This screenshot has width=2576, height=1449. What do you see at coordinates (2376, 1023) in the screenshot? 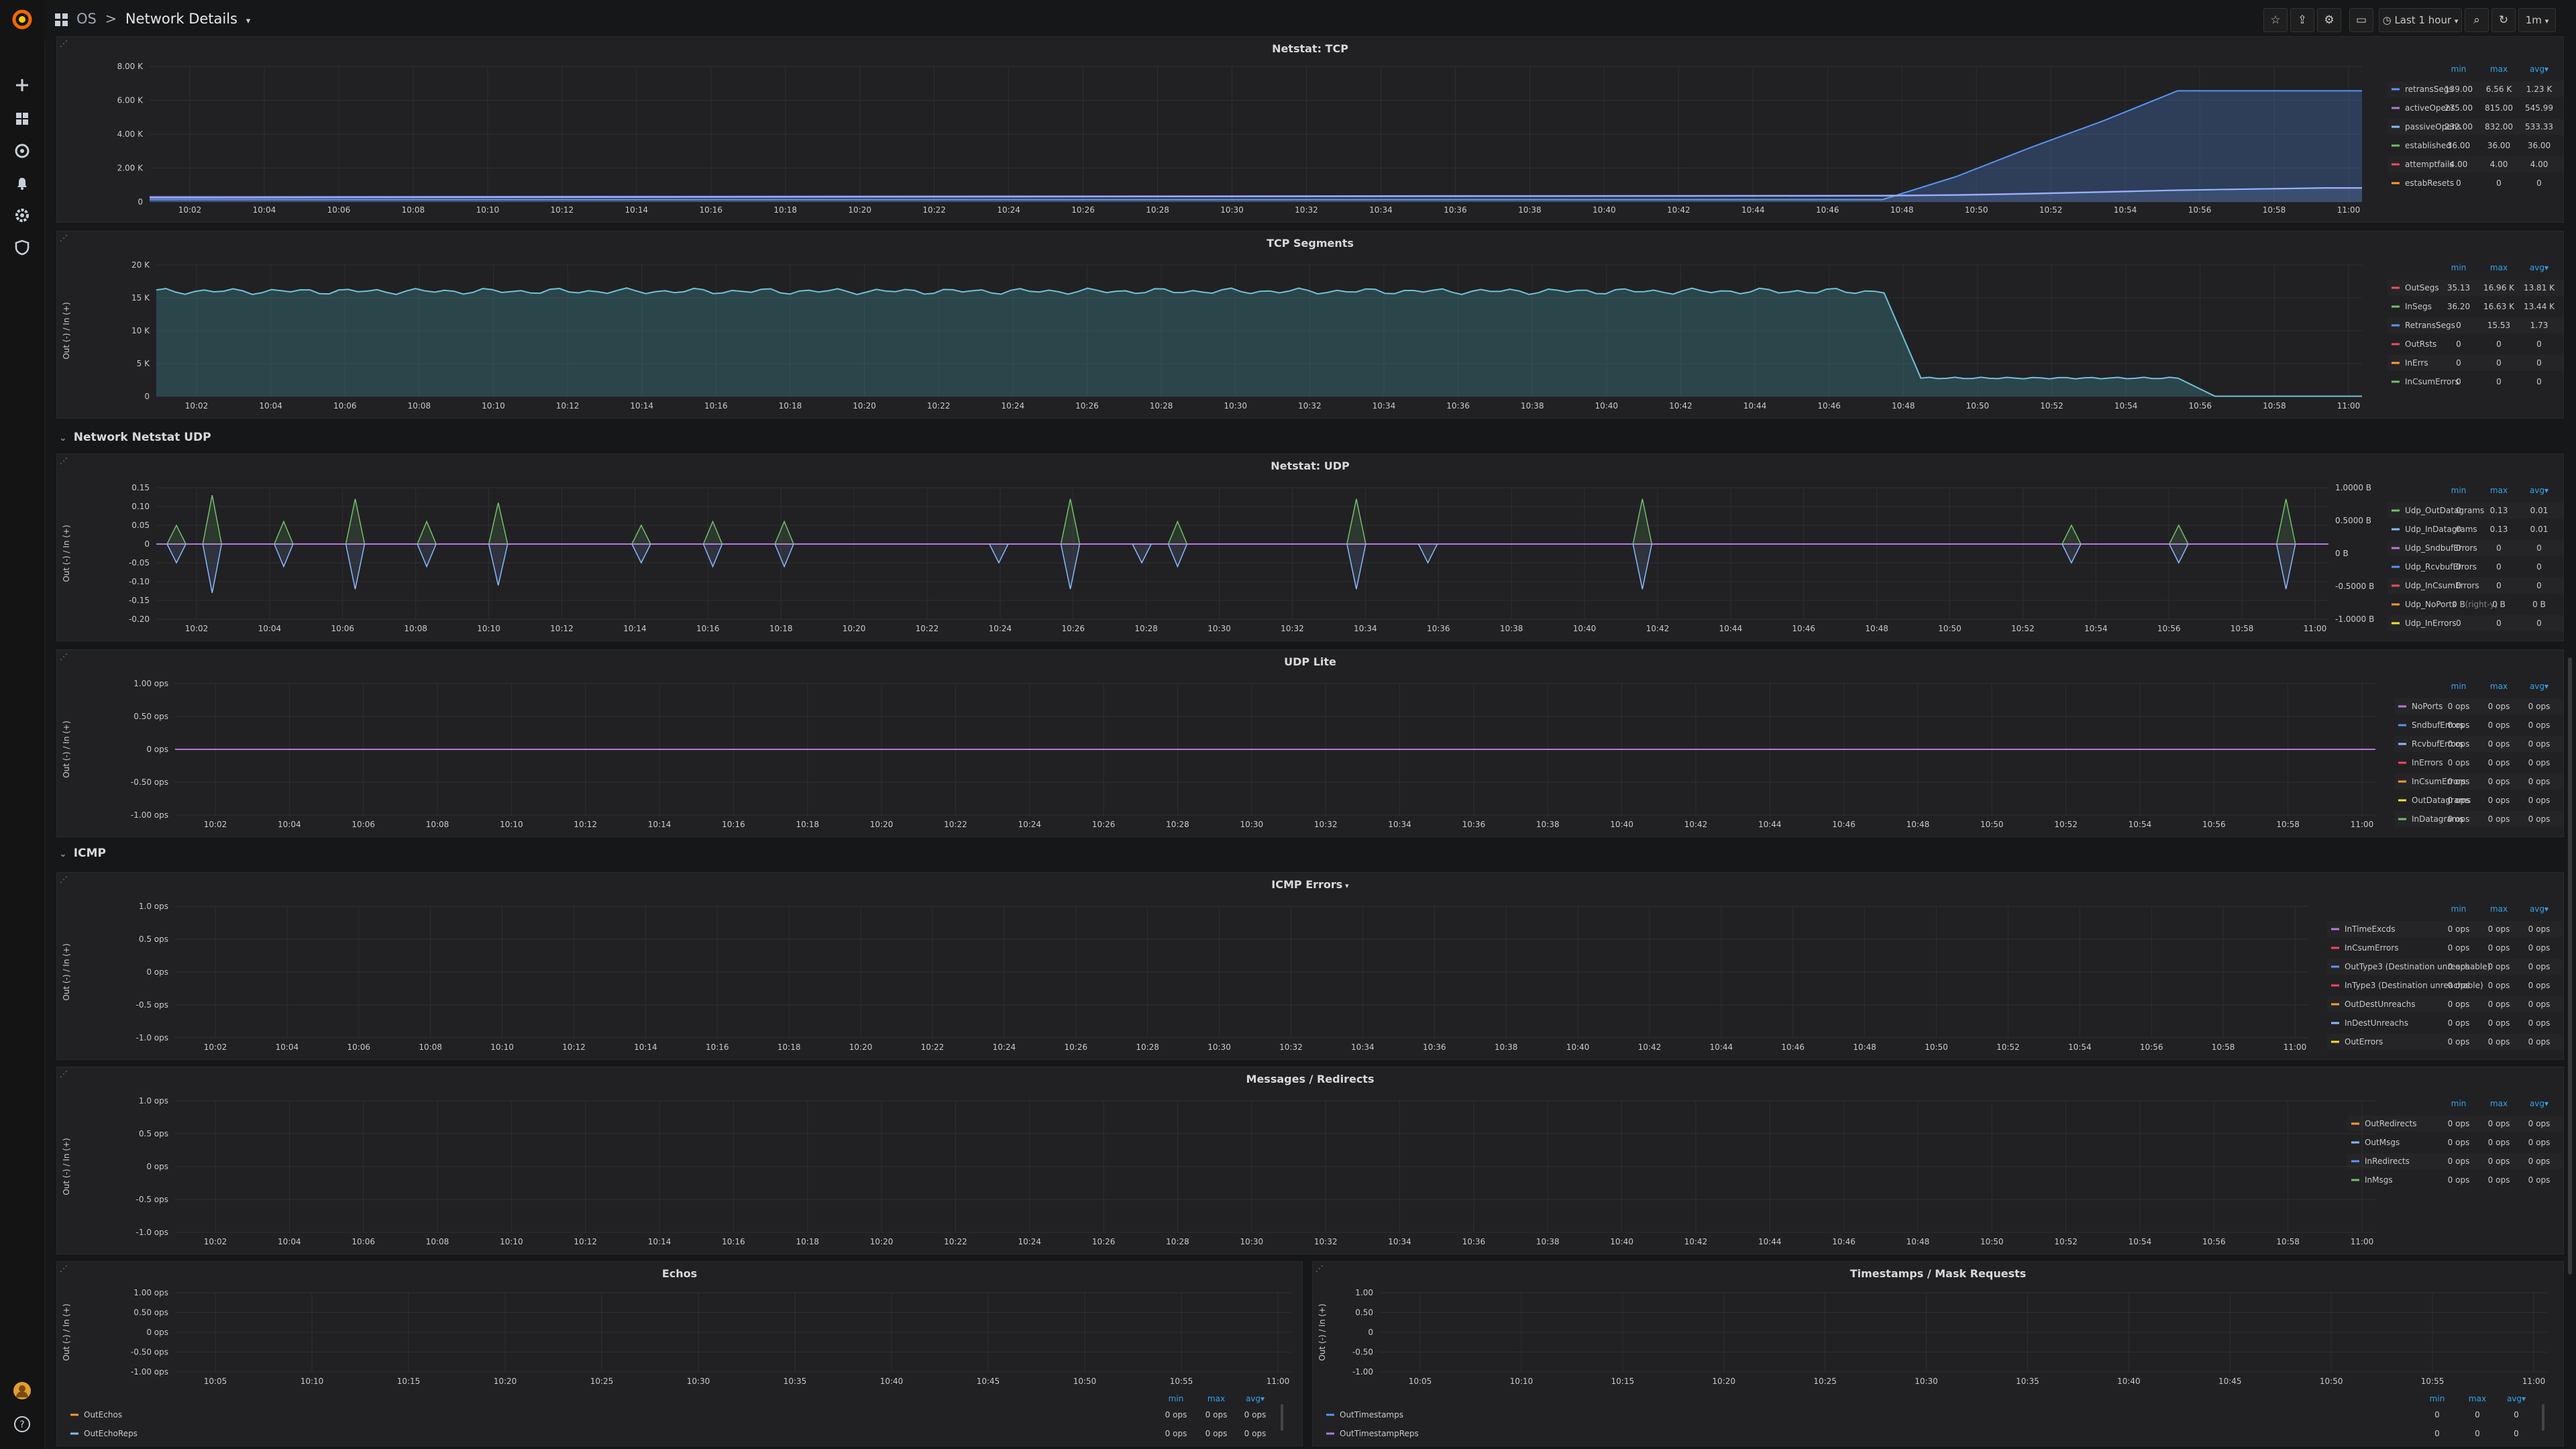
I see `legend-series-name: InDestUnreachs` at bounding box center [2376, 1023].